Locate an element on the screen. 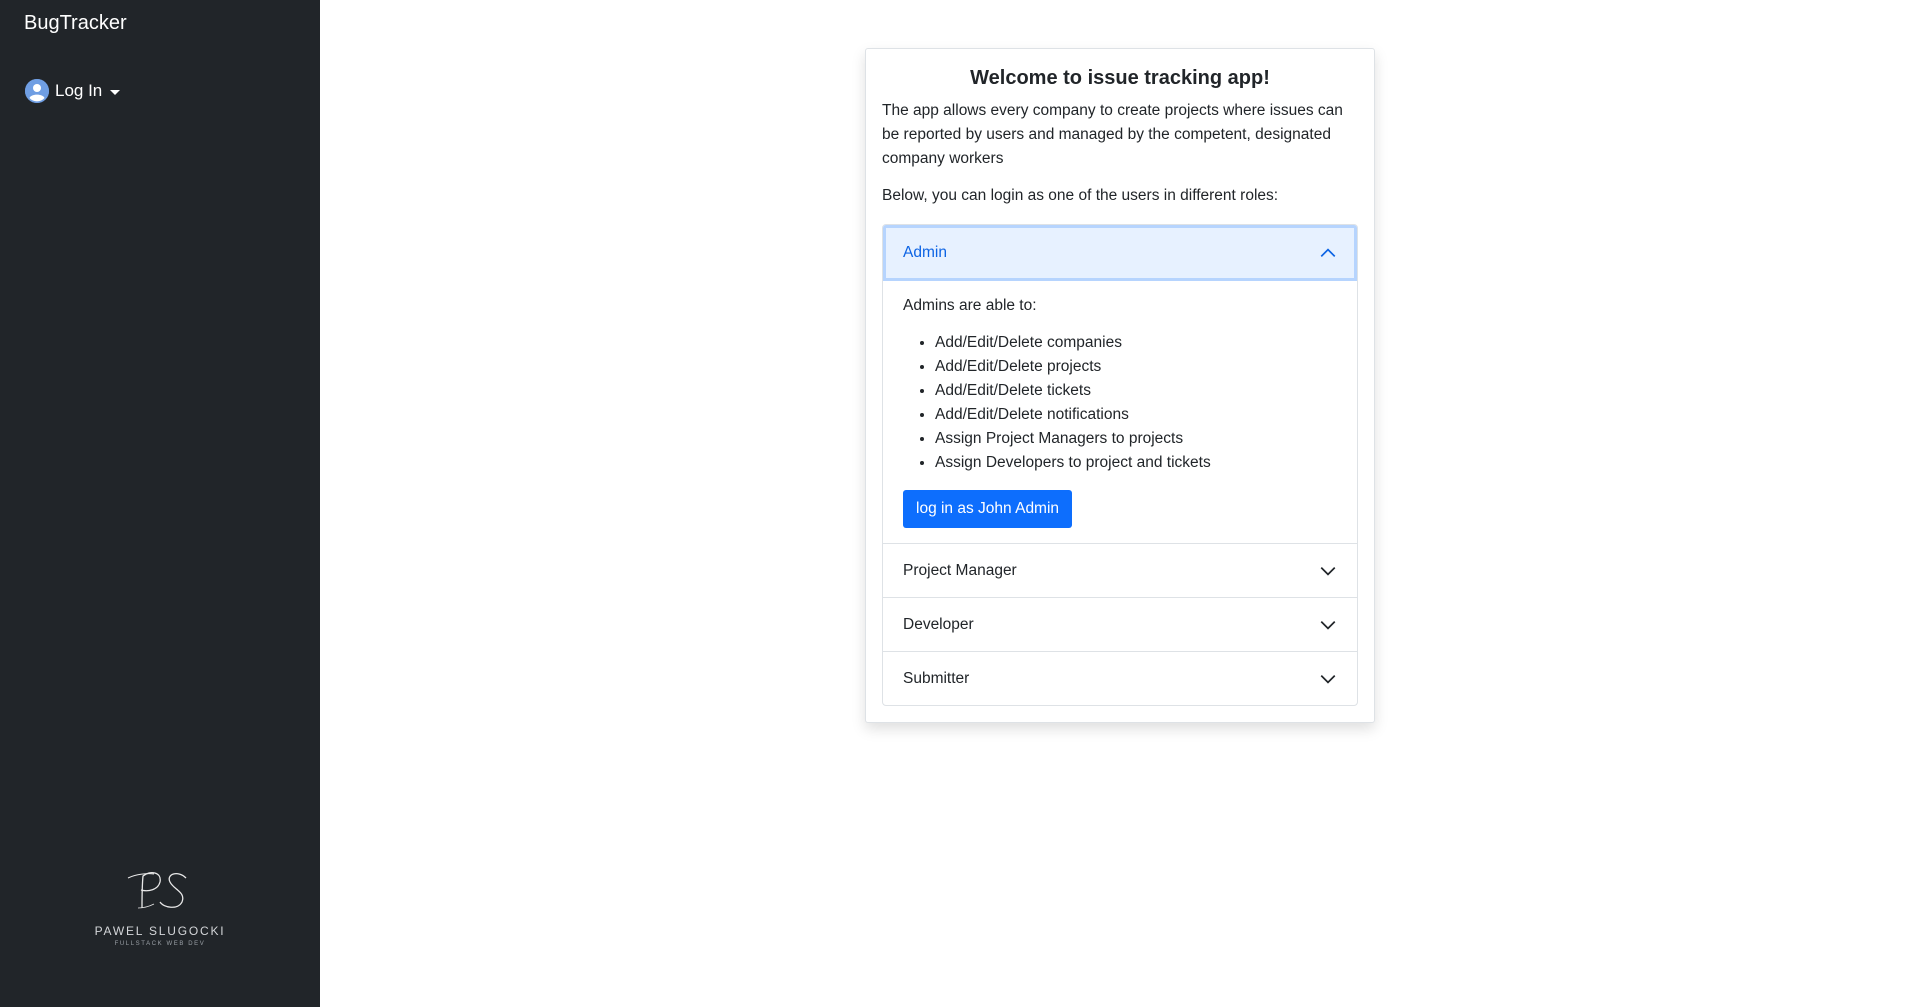 This screenshot has height=1007, width=1920. list-item: Add/Edit/Delete companies is located at coordinates (1136, 343).